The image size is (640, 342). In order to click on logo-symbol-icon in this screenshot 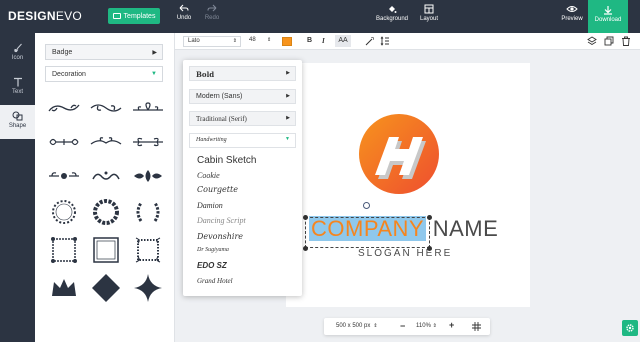, I will do `click(399, 154)`.